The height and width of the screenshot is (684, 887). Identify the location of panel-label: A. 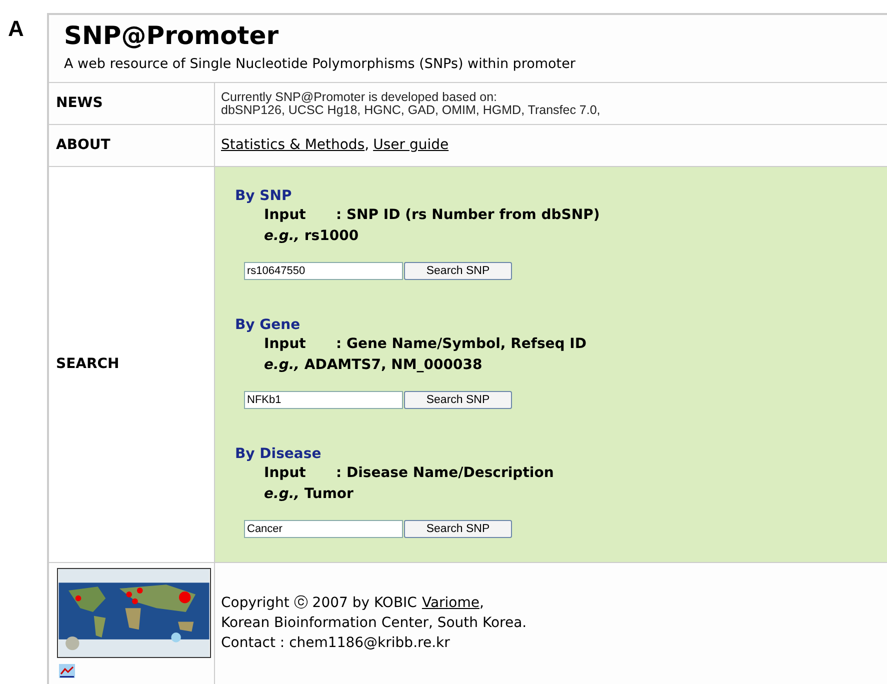
(16, 29).